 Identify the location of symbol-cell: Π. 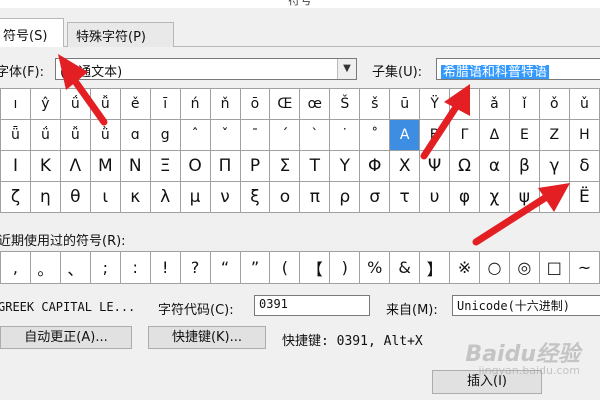
(225, 166).